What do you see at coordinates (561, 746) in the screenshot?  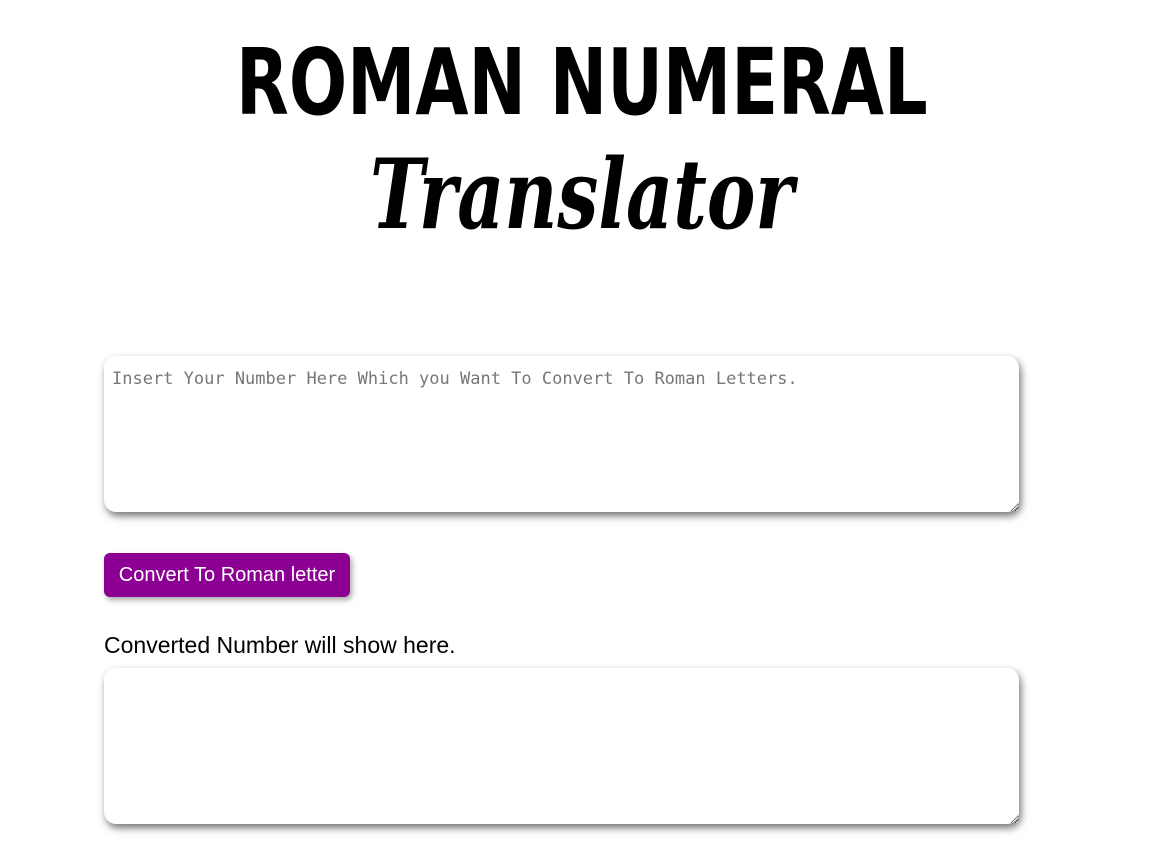 I see `result-output` at bounding box center [561, 746].